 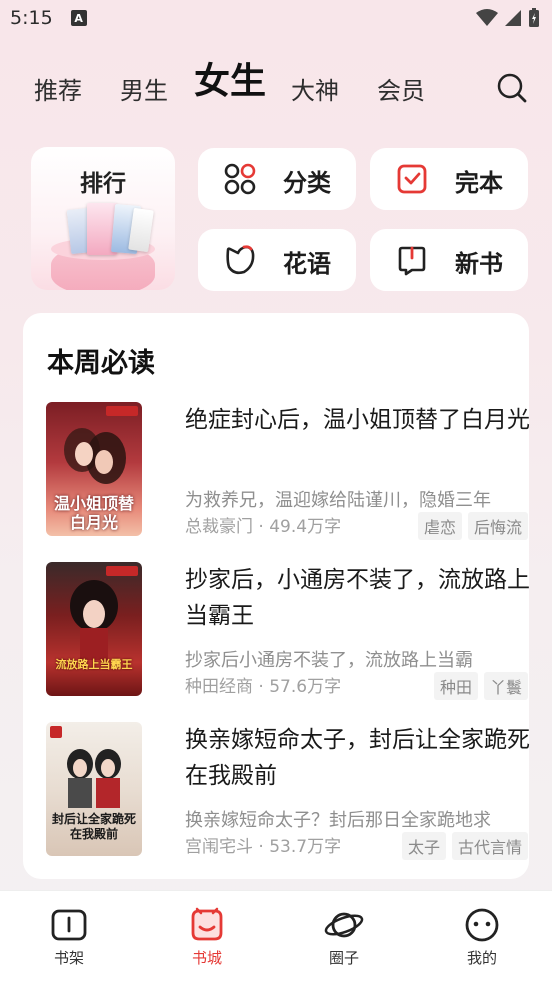 What do you see at coordinates (230, 78) in the screenshot?
I see `tab-female: 女生` at bounding box center [230, 78].